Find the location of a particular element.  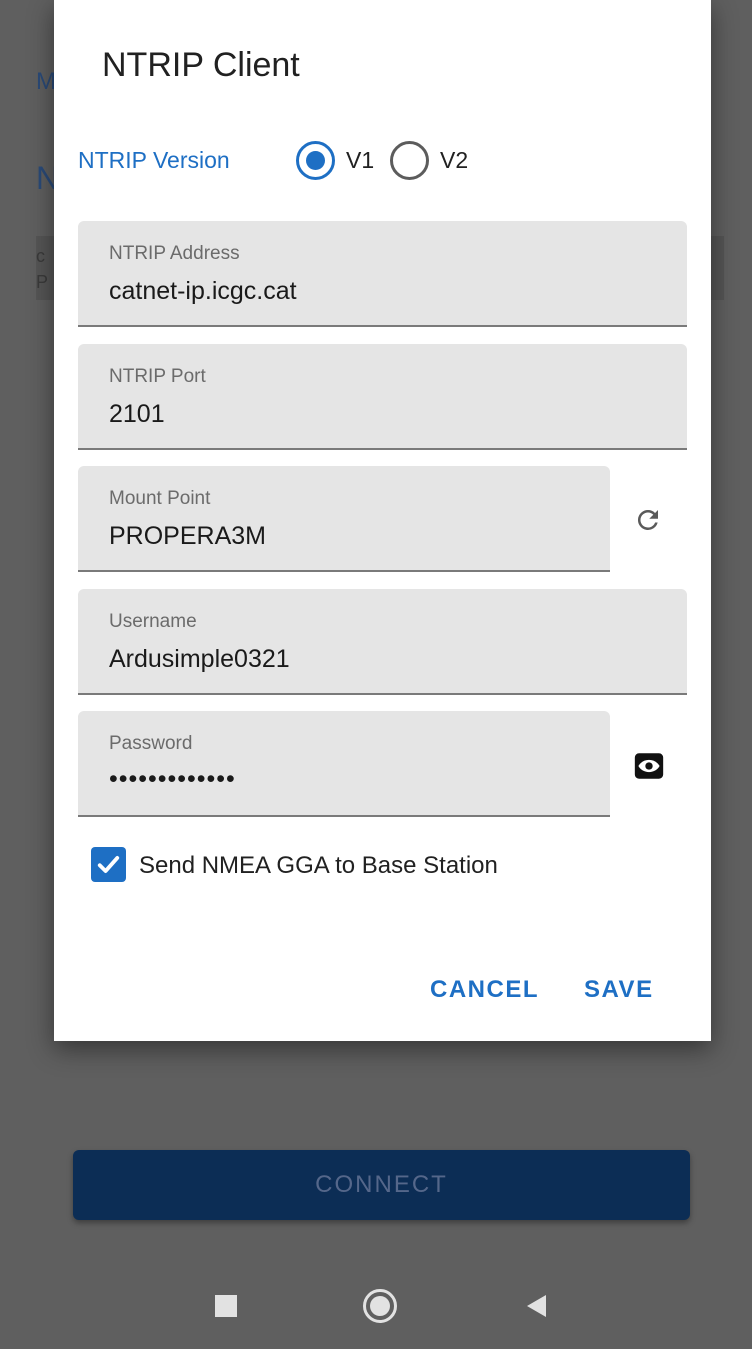

background-field-line2: P is located at coordinates (42, 282).